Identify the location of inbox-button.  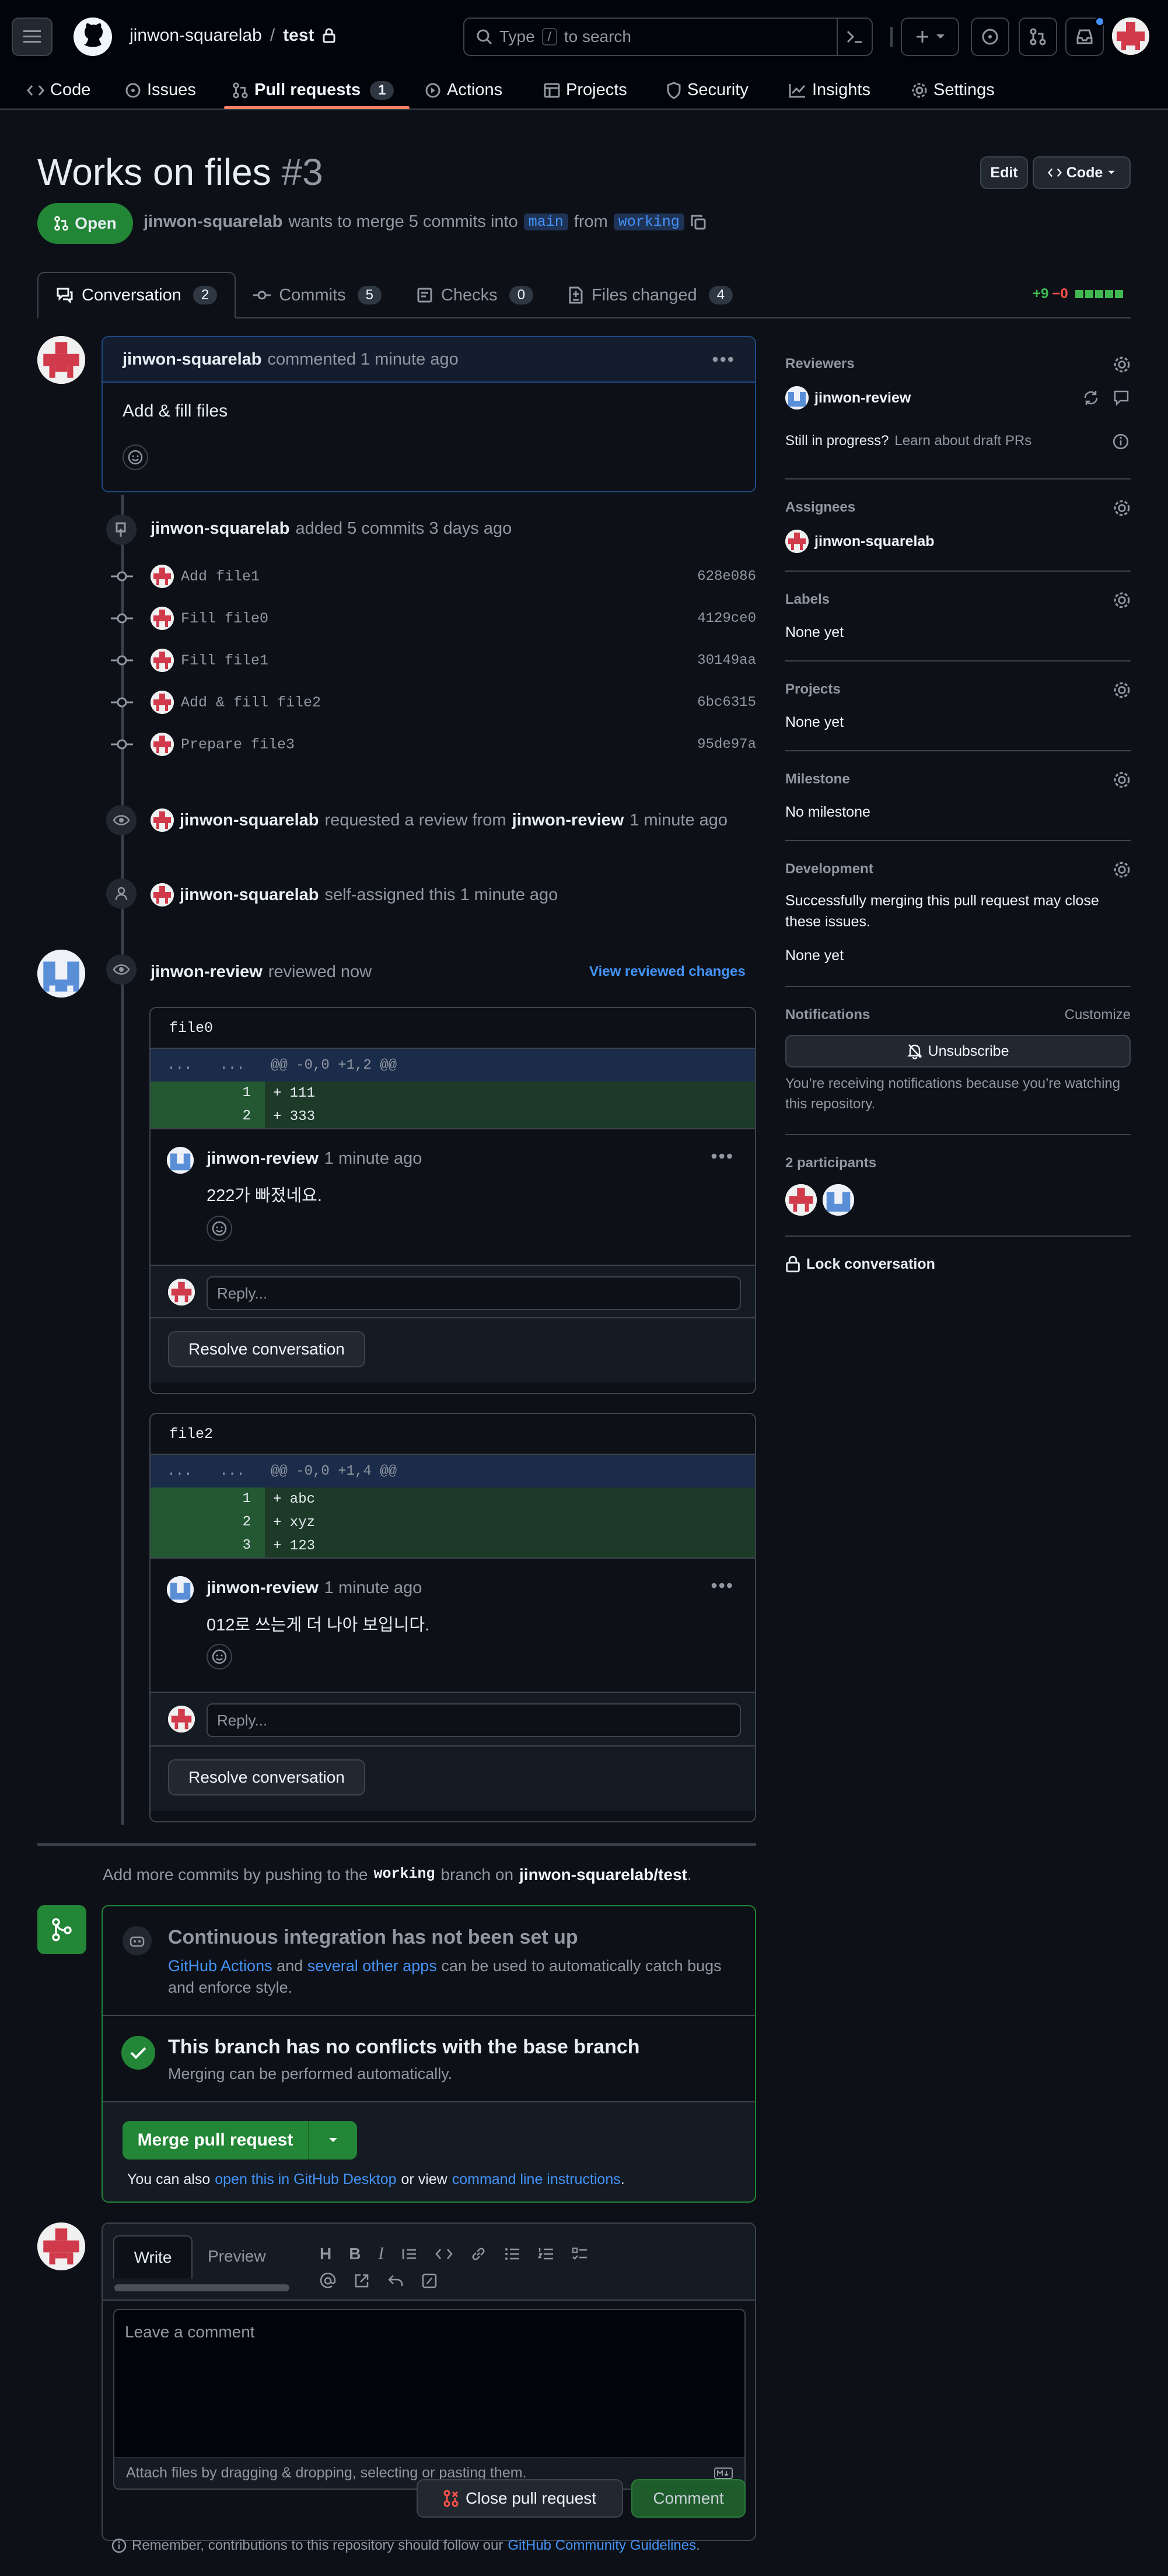
(1085, 36).